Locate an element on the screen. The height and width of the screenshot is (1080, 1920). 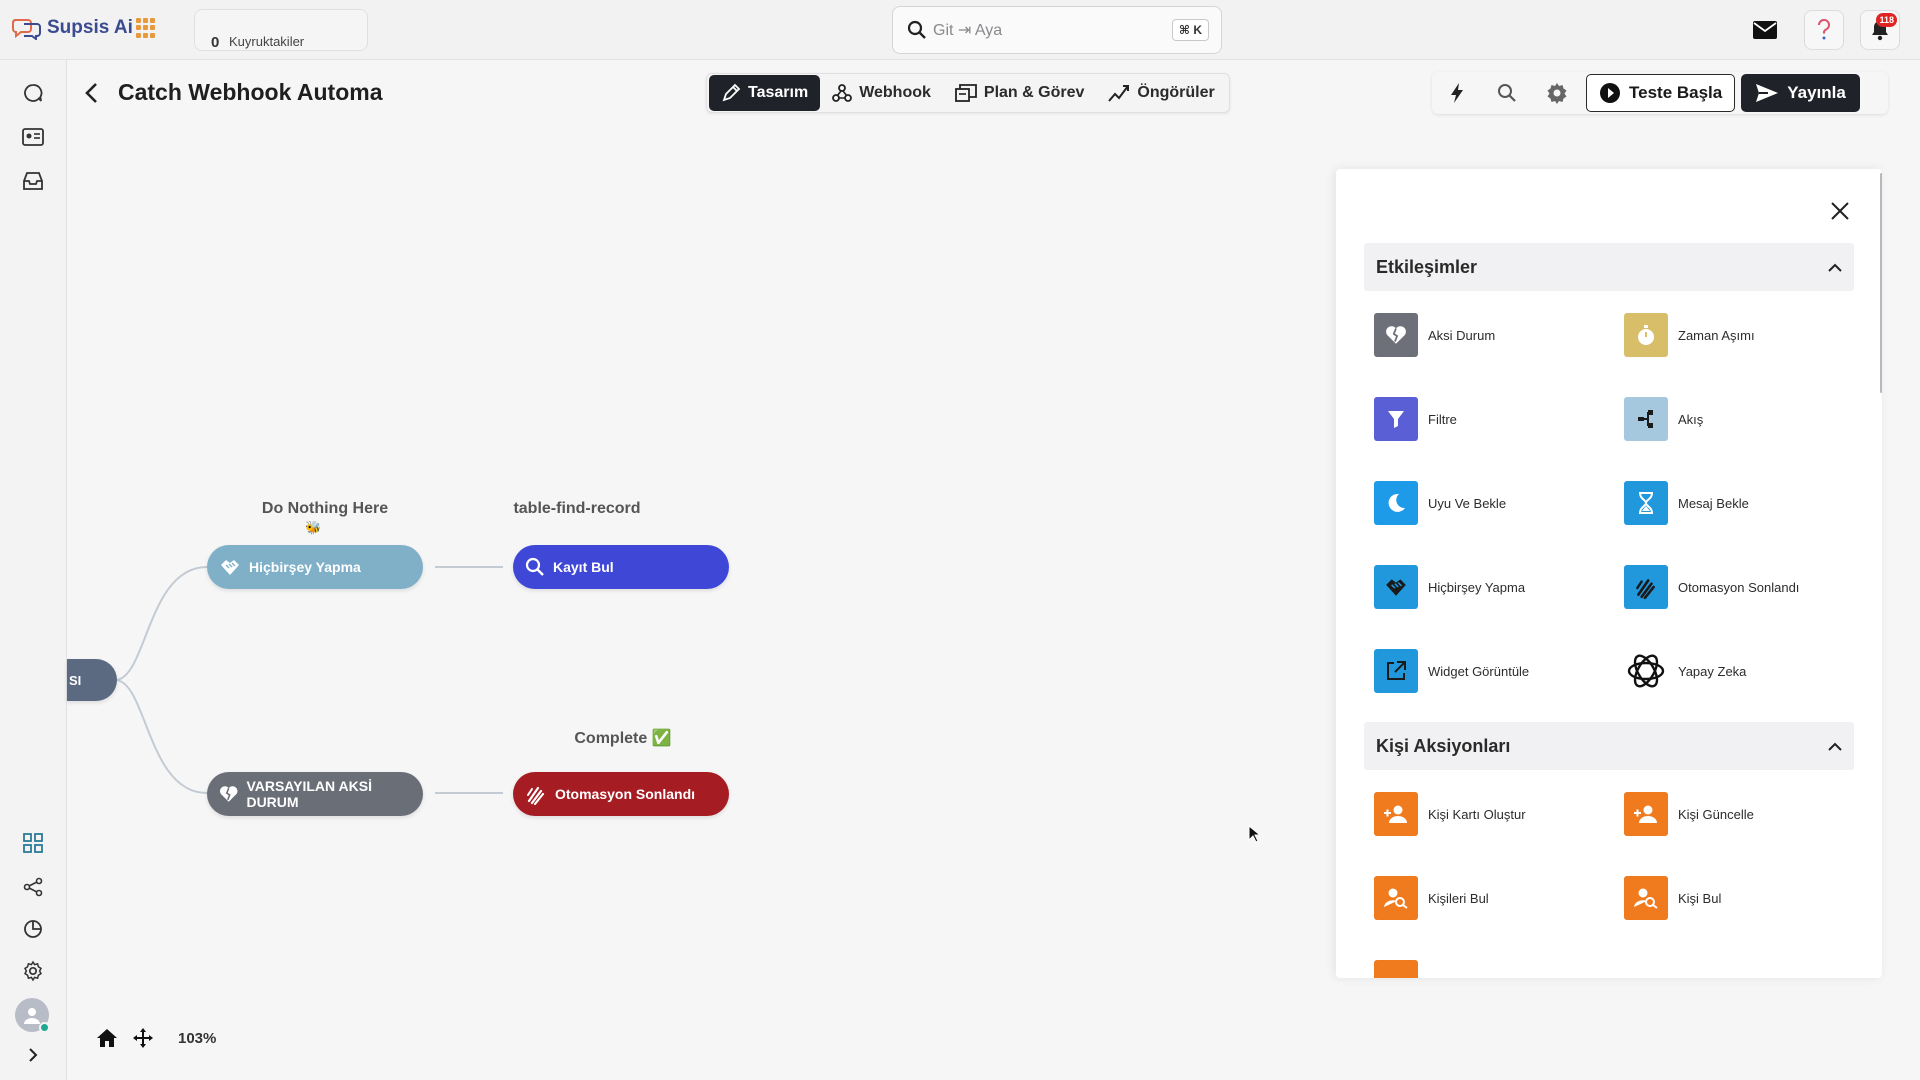
mail-button is located at coordinates (1765, 30).